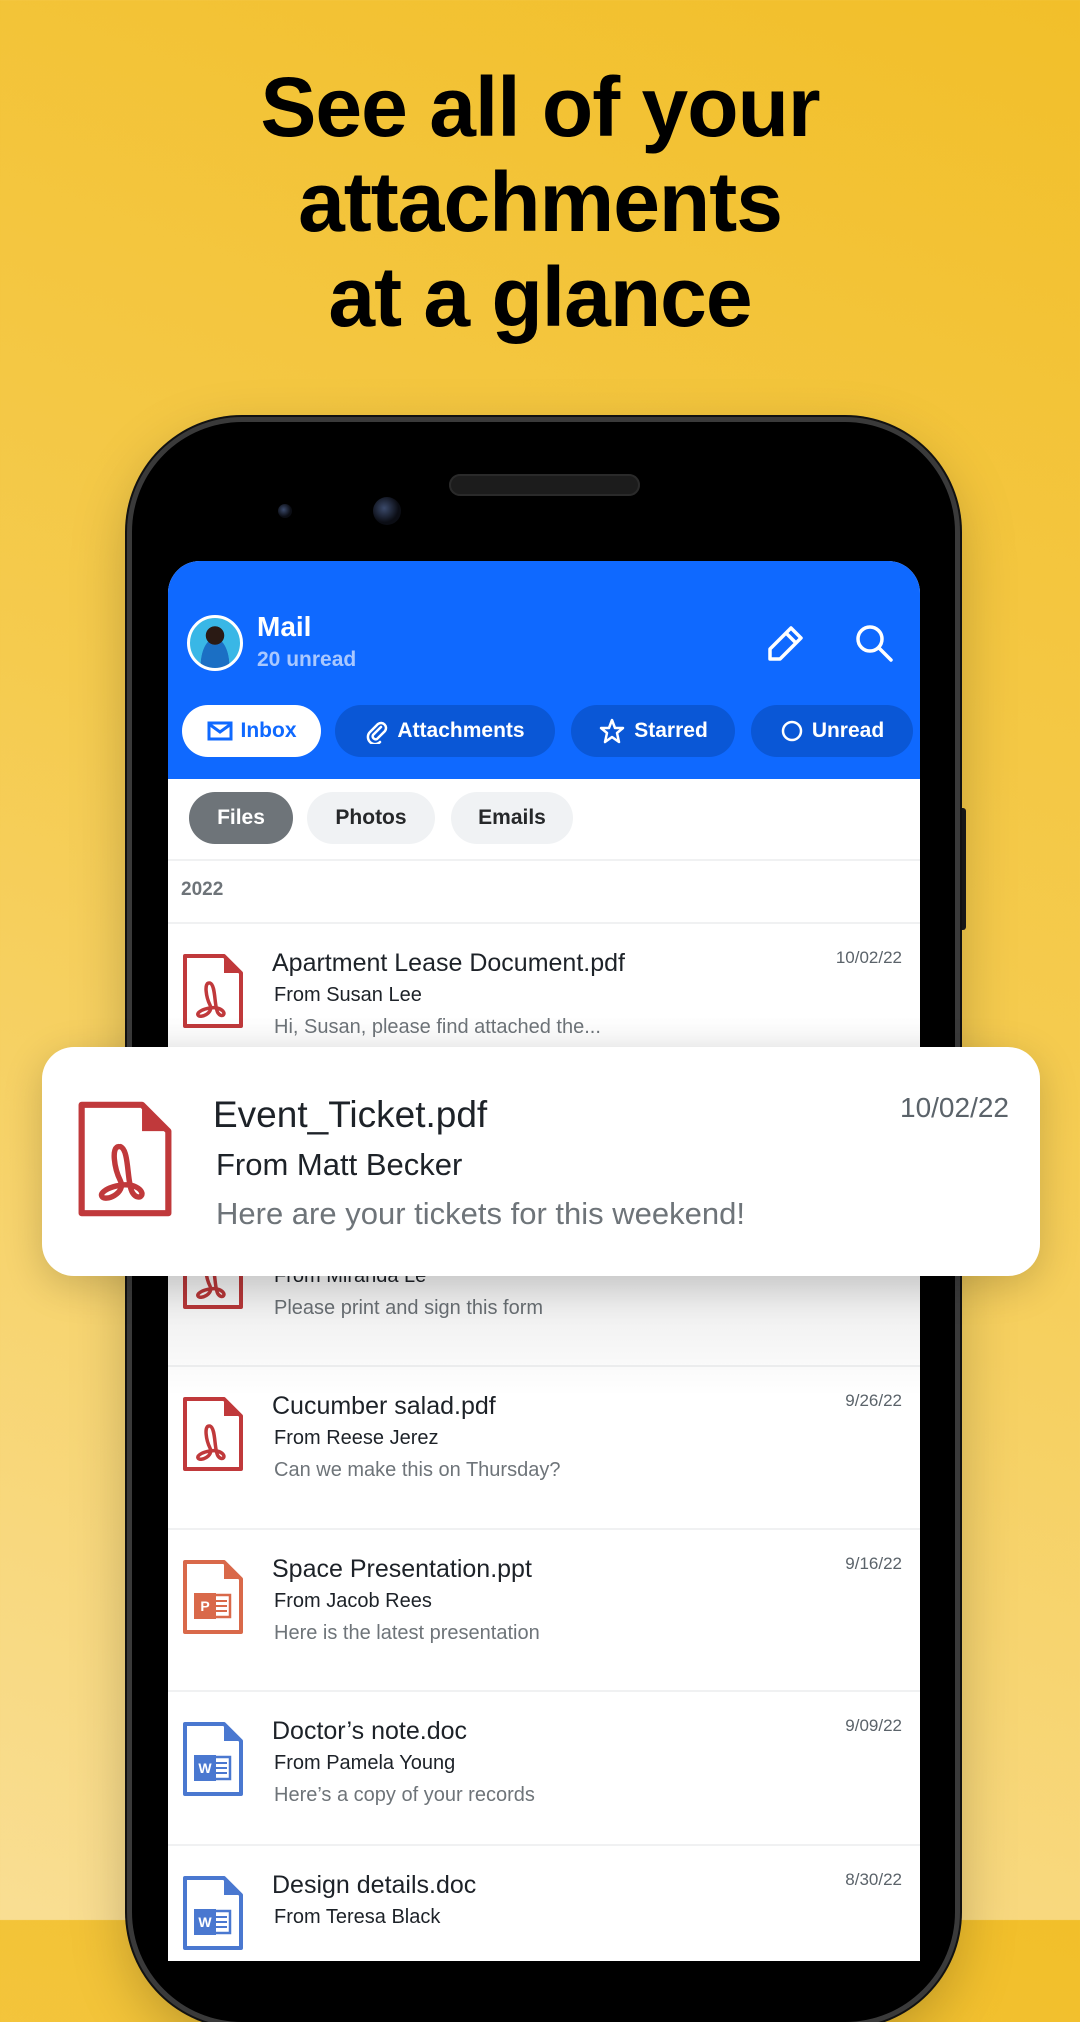 The width and height of the screenshot is (1080, 2022). I want to click on message-preview: Here’s a copy of your records, so click(404, 1795).